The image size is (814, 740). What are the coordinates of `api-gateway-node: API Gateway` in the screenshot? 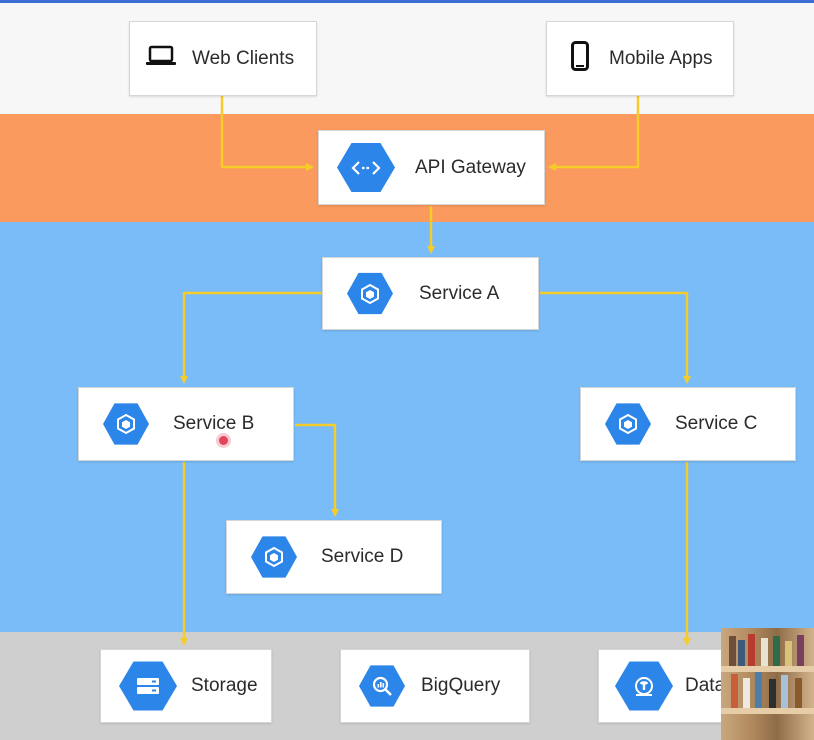 It's located at (431, 167).